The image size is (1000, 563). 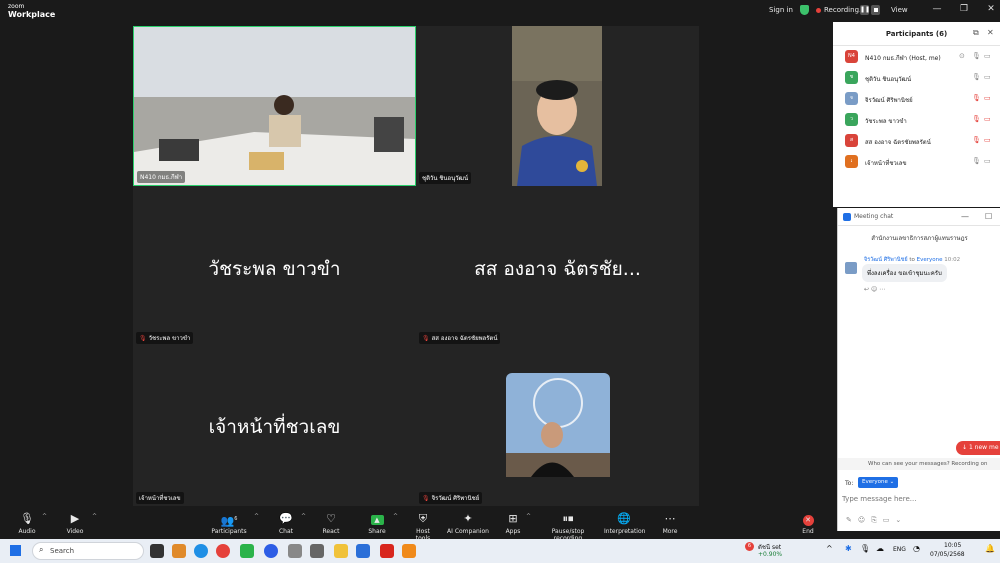 What do you see at coordinates (886, 163) in the screenshot?
I see `participant-name: เจ้าหน้าที่ชวเลข` at bounding box center [886, 163].